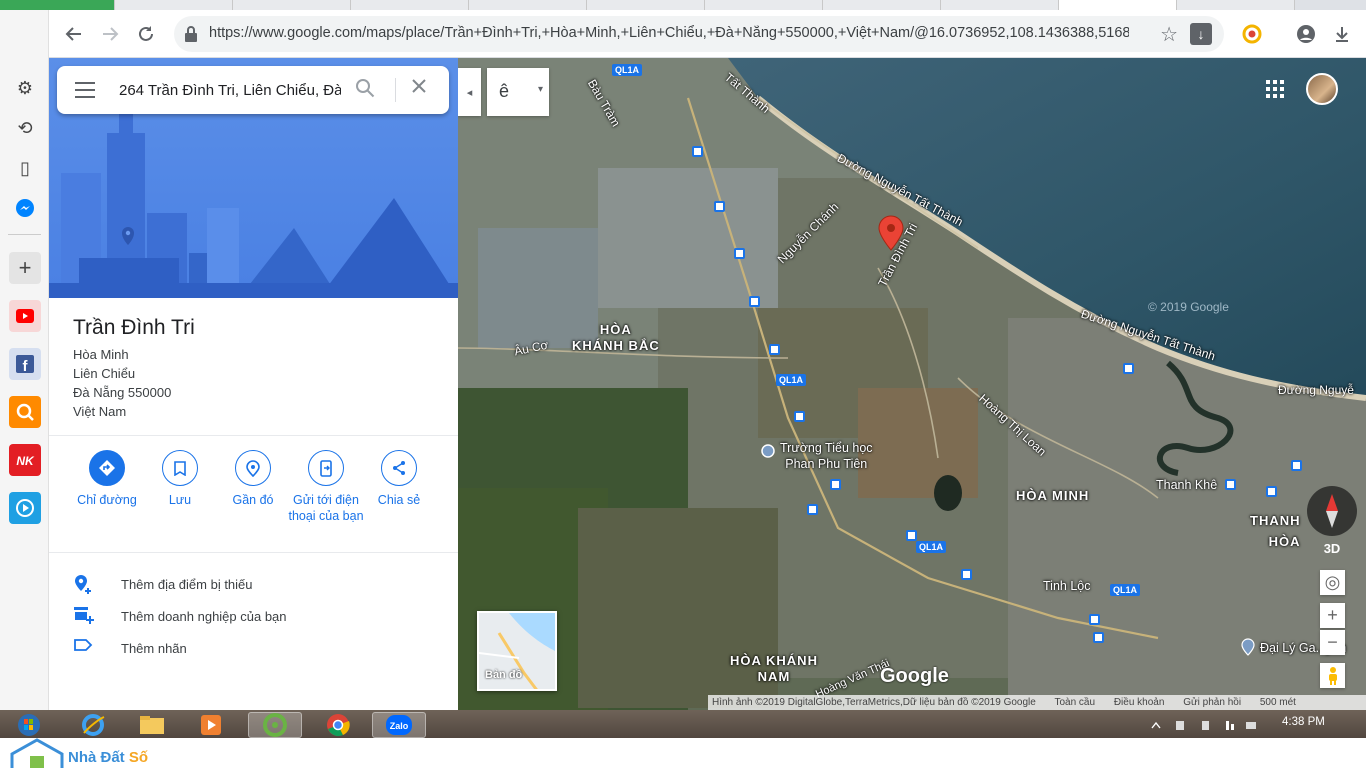 The image size is (1366, 768). Describe the element at coordinates (326, 508) in the screenshot. I see `send-to-phone-label: Gửi tới điện thoại của bạn` at that location.